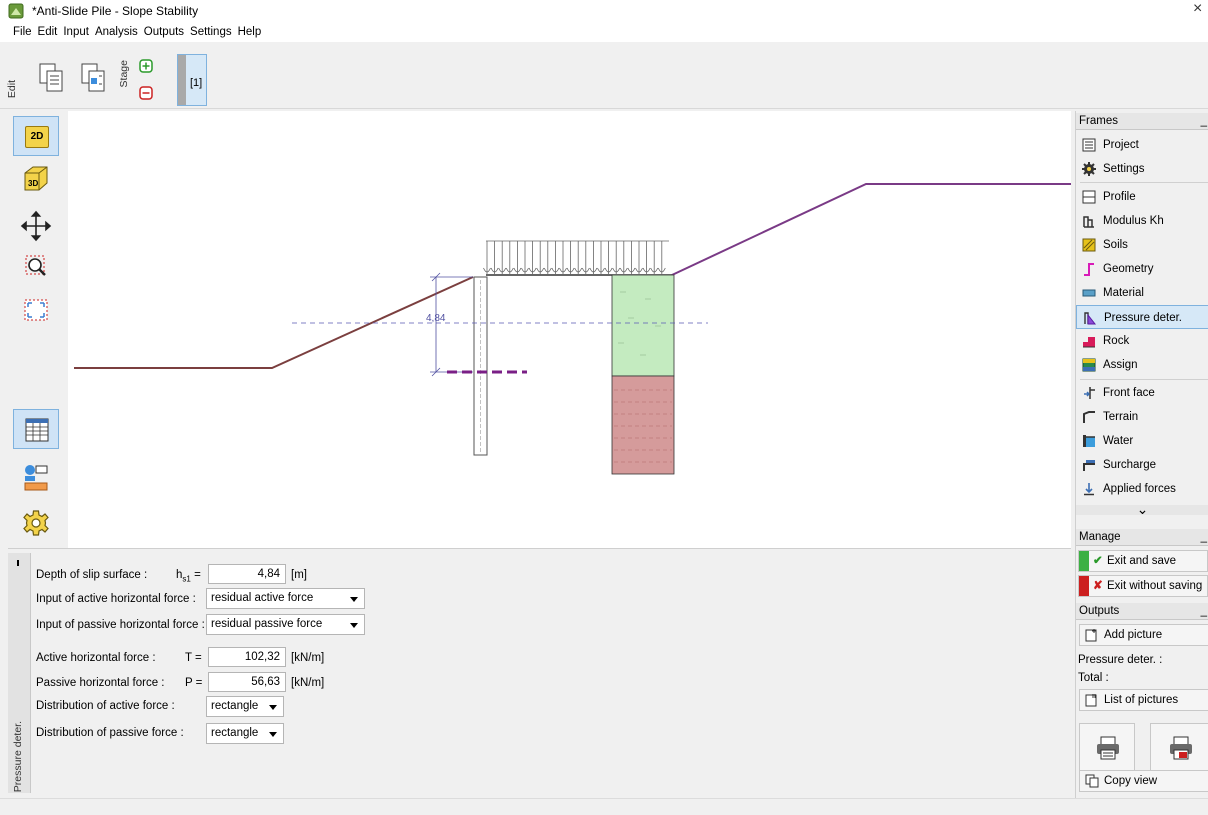 This screenshot has height=815, width=1208. I want to click on exit-without-saving-button: ✘ Exit without saving, so click(1143, 586).